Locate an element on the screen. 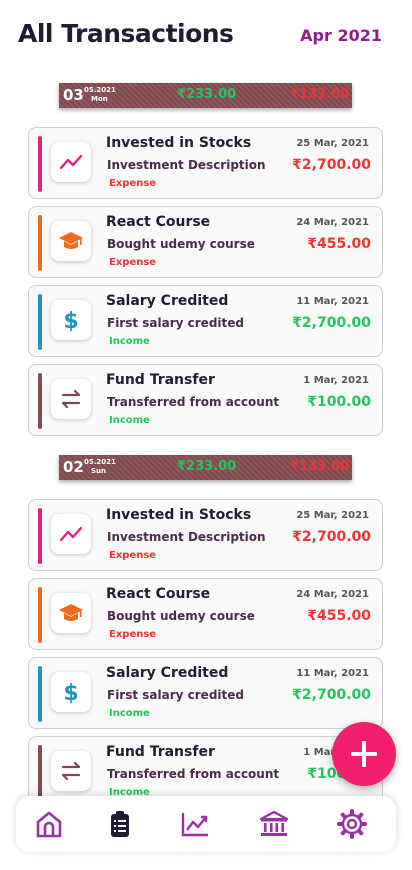 This screenshot has height=870, width=412. add-transaction-button is located at coordinates (364, 754).